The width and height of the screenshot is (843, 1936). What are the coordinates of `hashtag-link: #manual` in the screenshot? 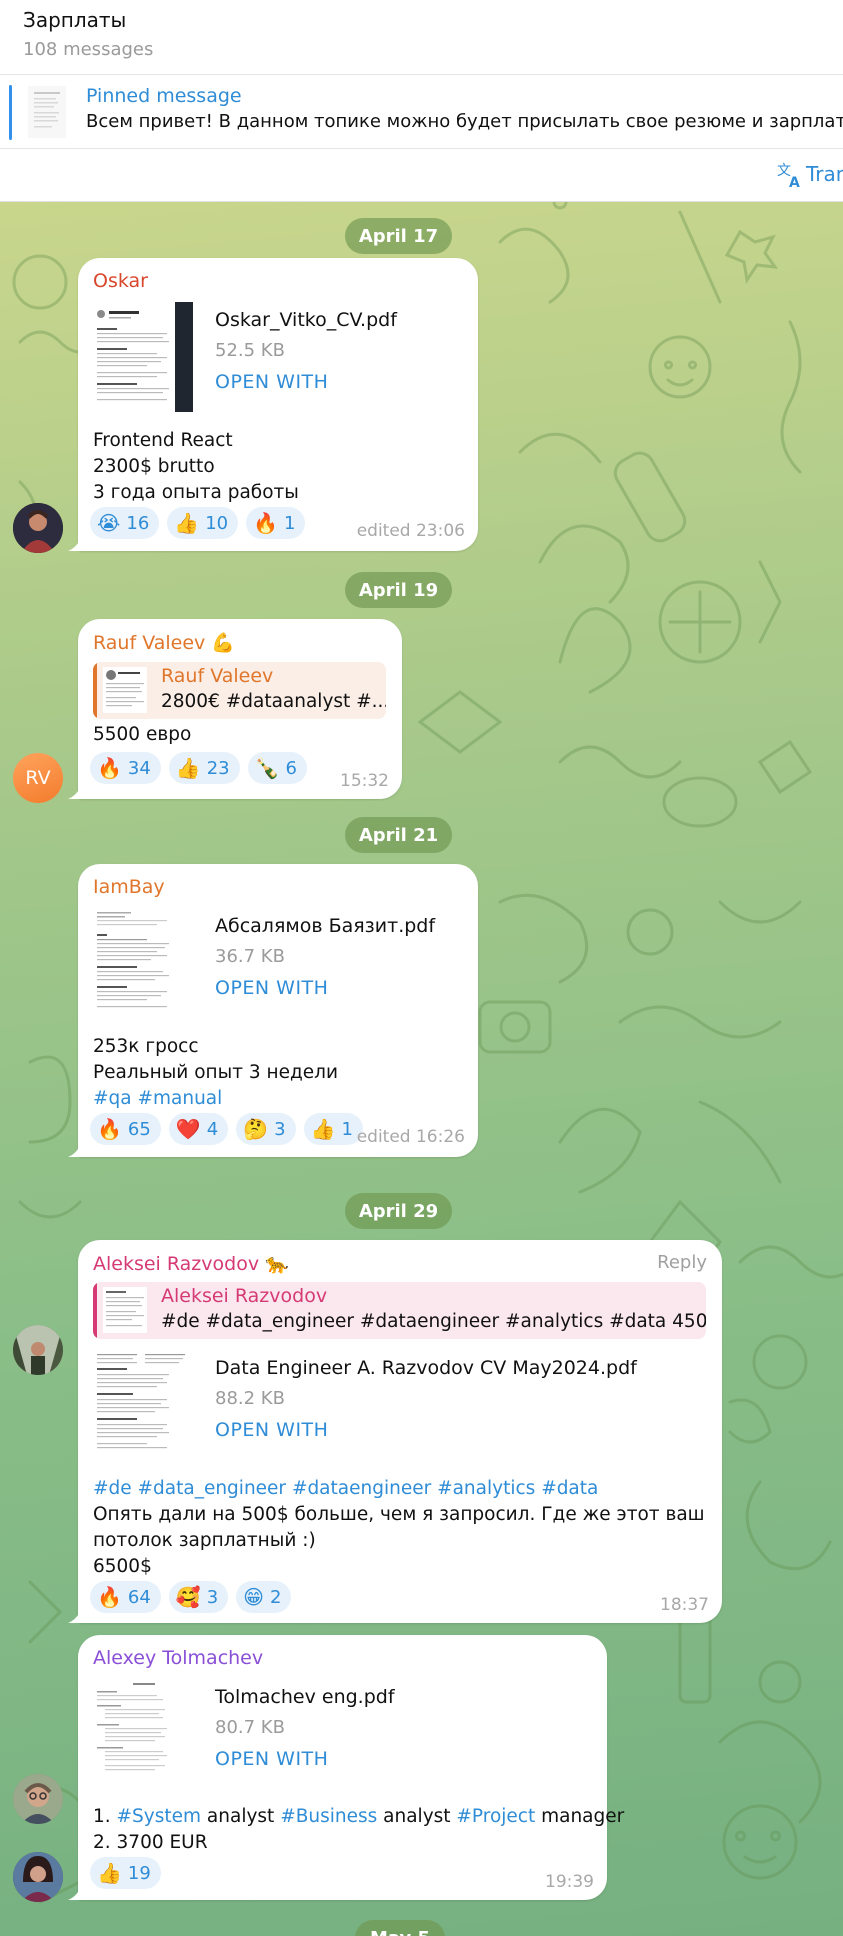 It's located at (179, 1098).